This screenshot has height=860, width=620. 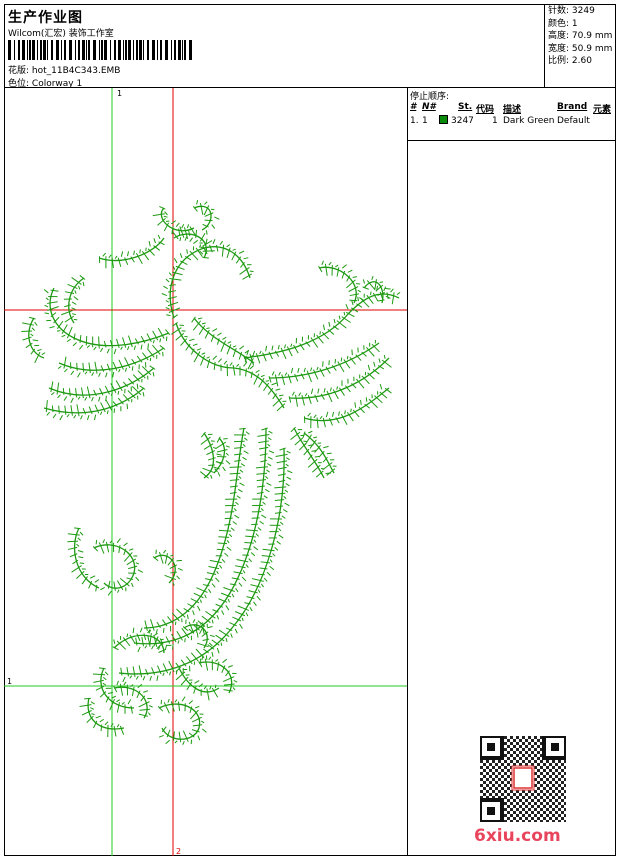 I want to click on qr-code-icon, so click(x=523, y=779).